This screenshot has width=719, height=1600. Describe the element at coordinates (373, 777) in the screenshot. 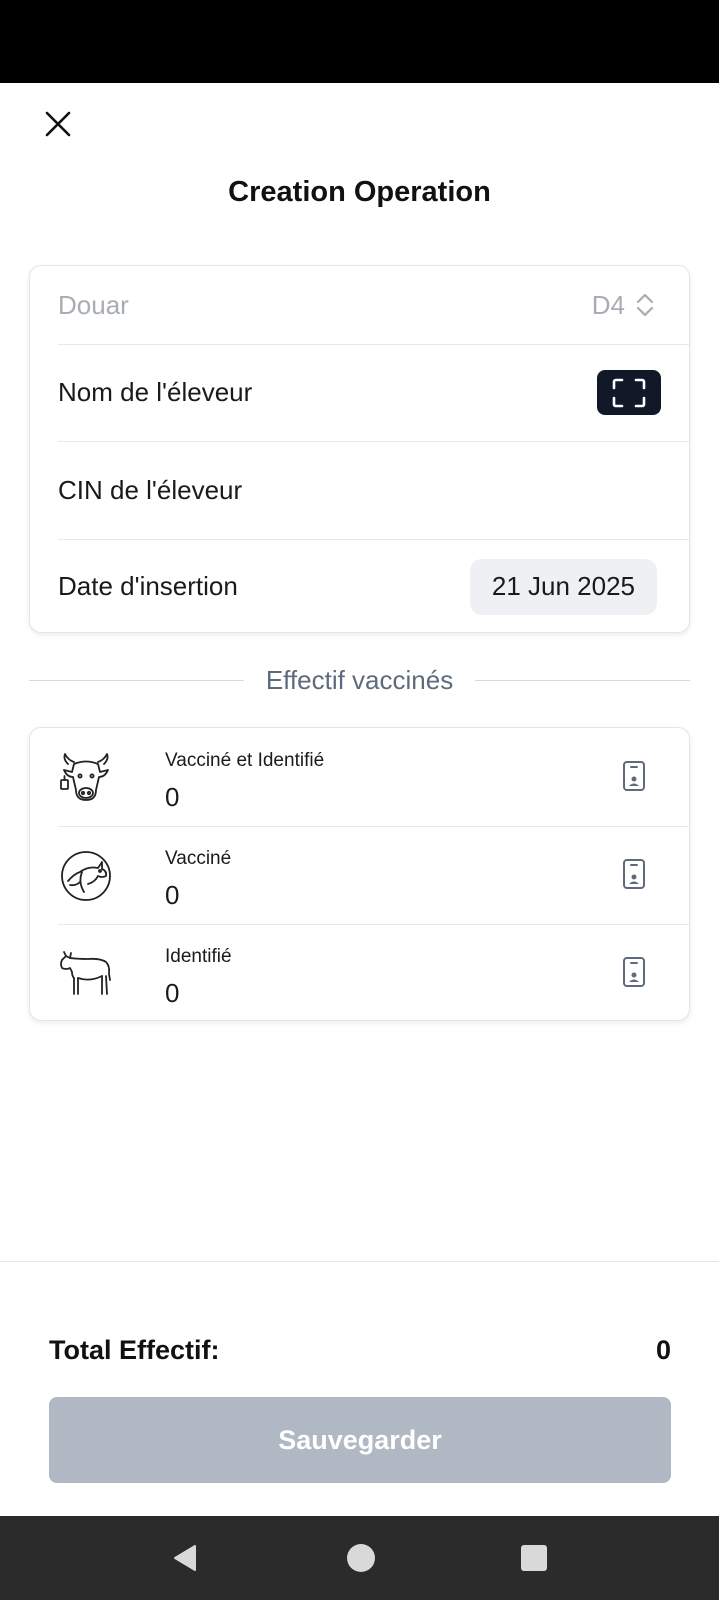

I see `list-item-vaccine-identifie: Vacciné et Identifié 0` at that location.